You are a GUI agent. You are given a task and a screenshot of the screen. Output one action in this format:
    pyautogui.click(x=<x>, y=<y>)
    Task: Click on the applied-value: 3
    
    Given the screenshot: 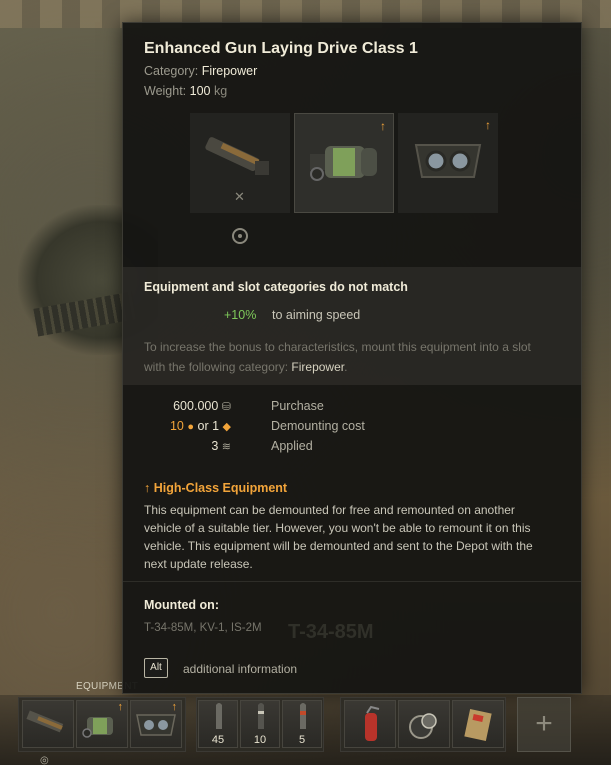 What is the action you would take?
    pyautogui.click(x=215, y=446)
    